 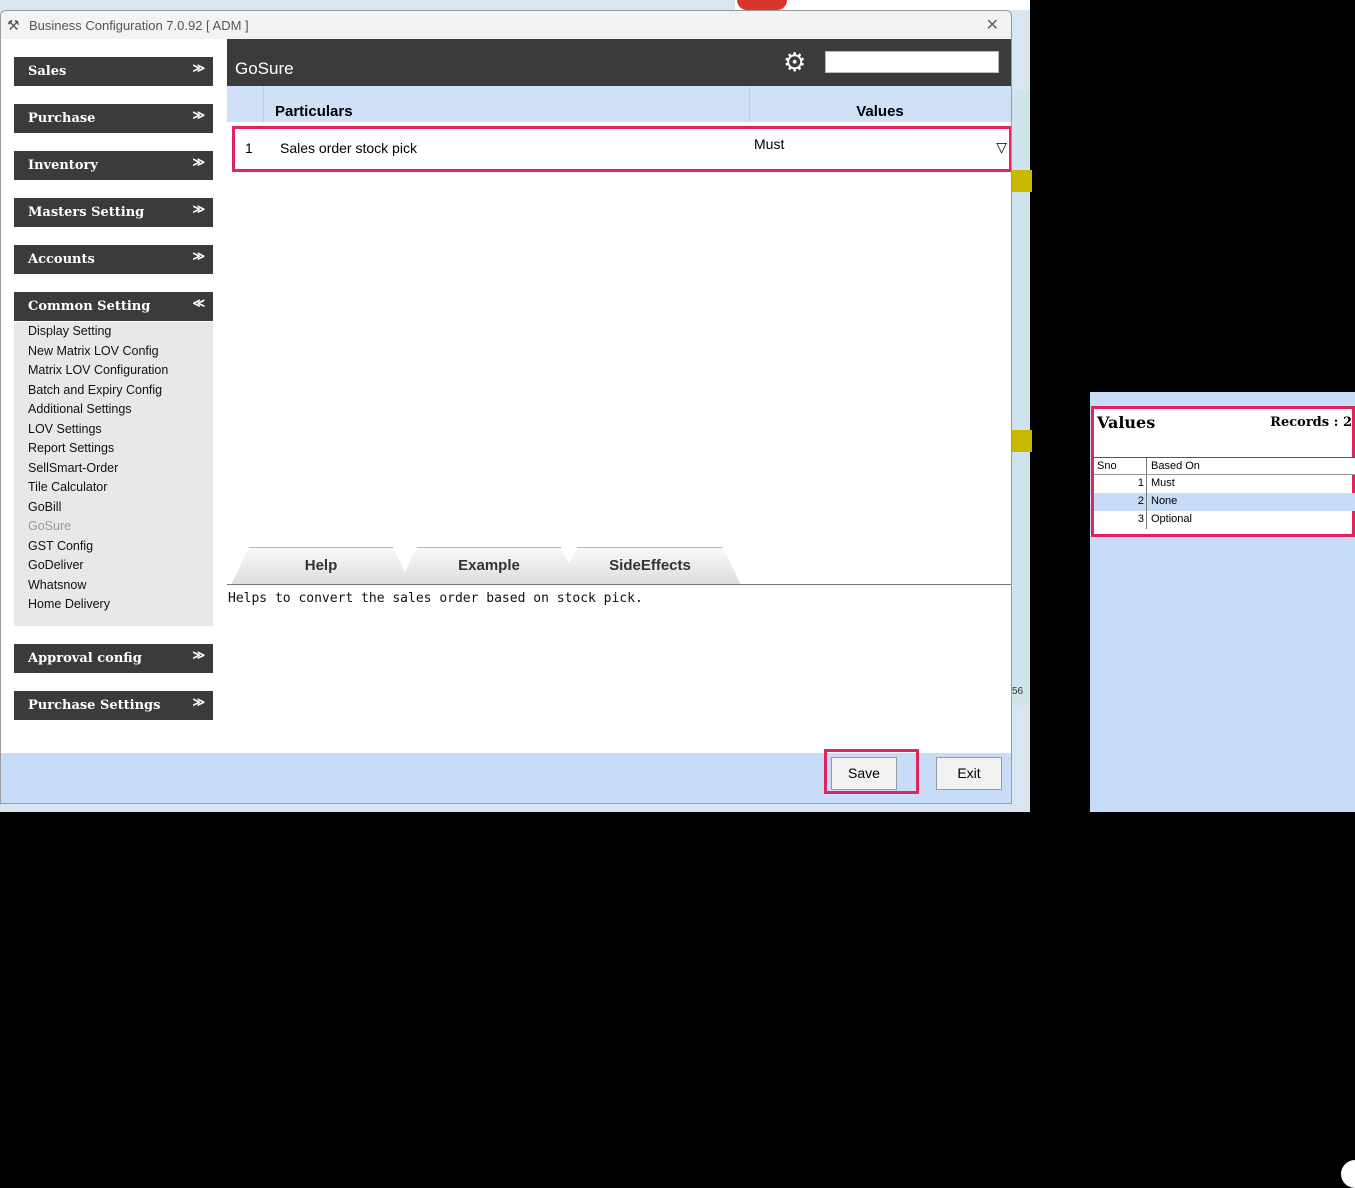 I want to click on tab-example: Example, so click(x=489, y=566).